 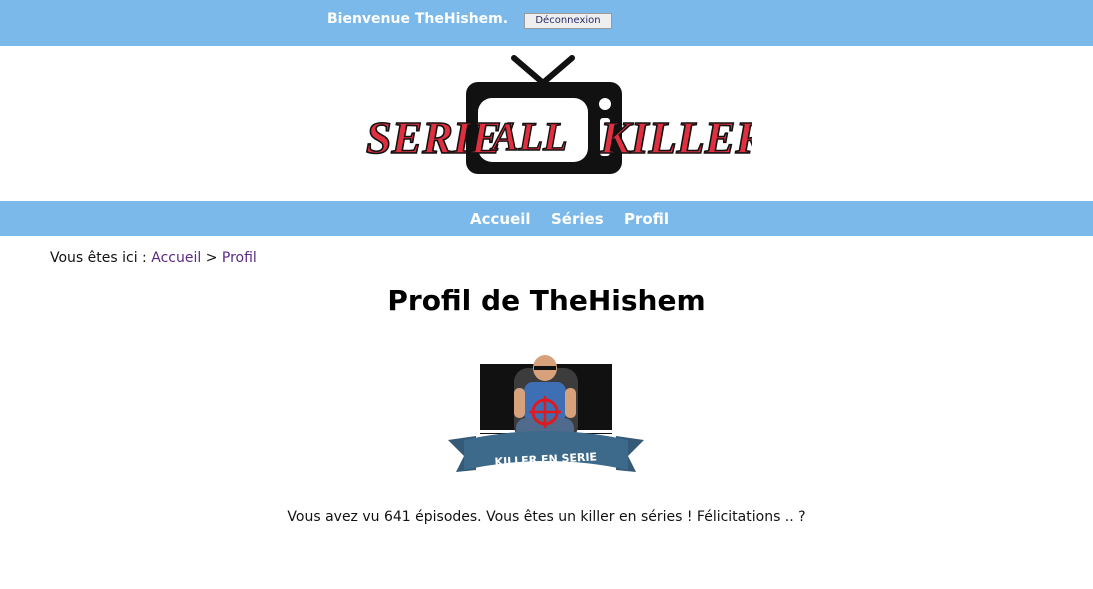 What do you see at coordinates (646, 219) in the screenshot?
I see `nav-item-profil: Profil` at bounding box center [646, 219].